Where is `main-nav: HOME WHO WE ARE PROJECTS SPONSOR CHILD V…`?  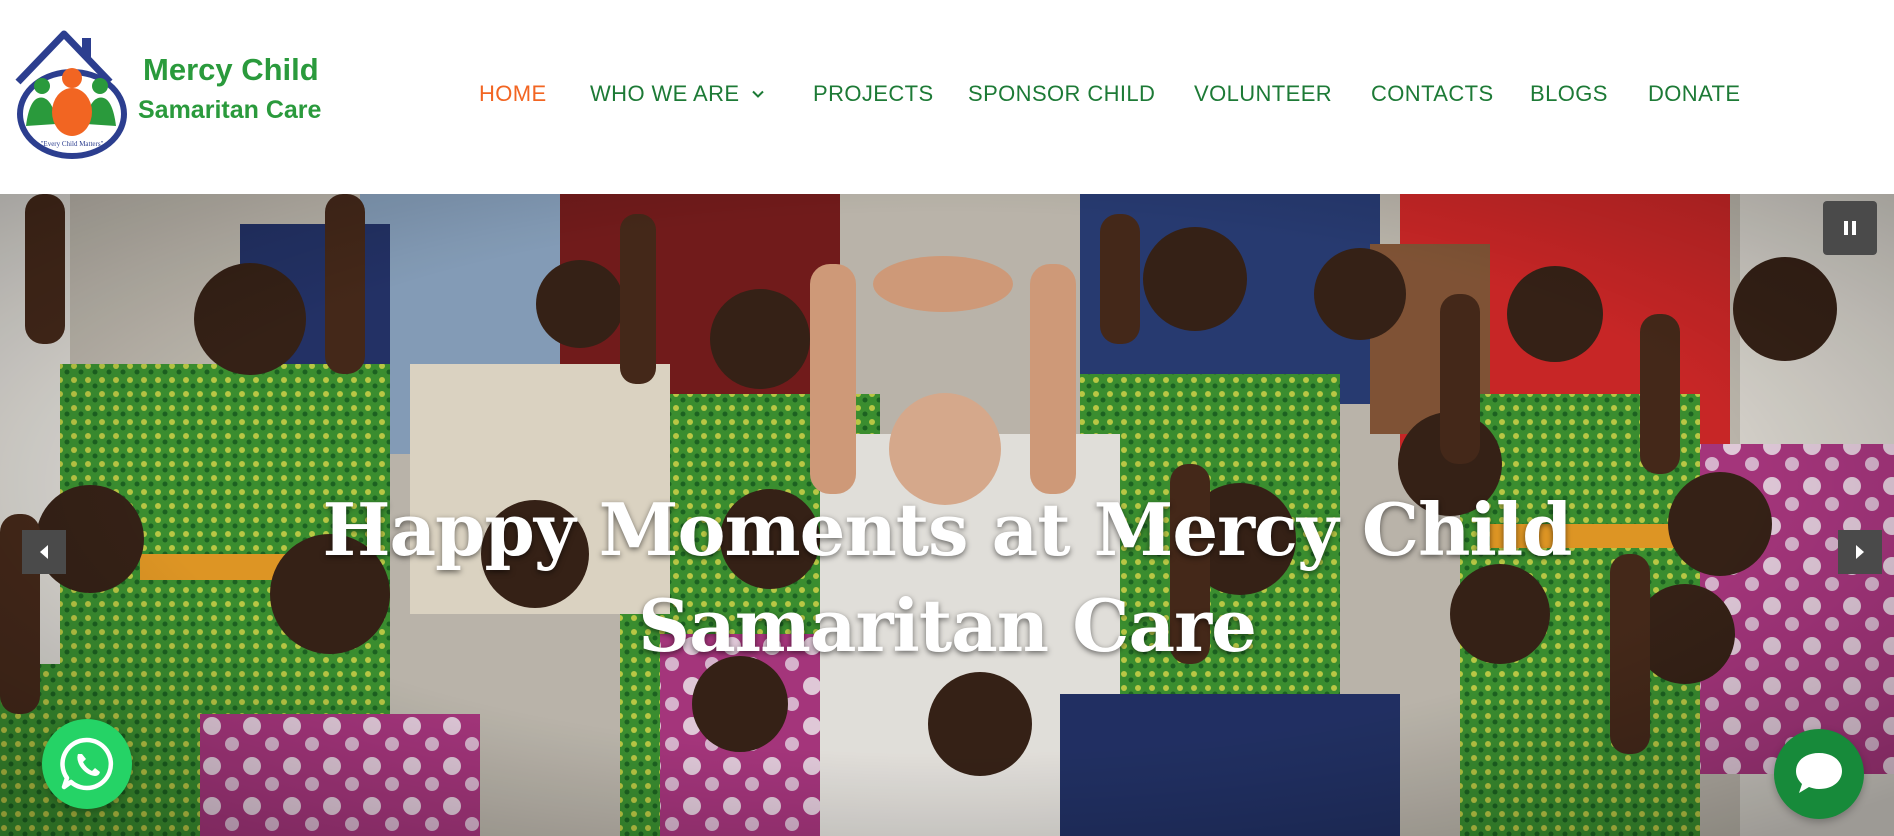
main-nav: HOME WHO WE ARE PROJECTS SPONSOR CHILD V… is located at coordinates (947, 94).